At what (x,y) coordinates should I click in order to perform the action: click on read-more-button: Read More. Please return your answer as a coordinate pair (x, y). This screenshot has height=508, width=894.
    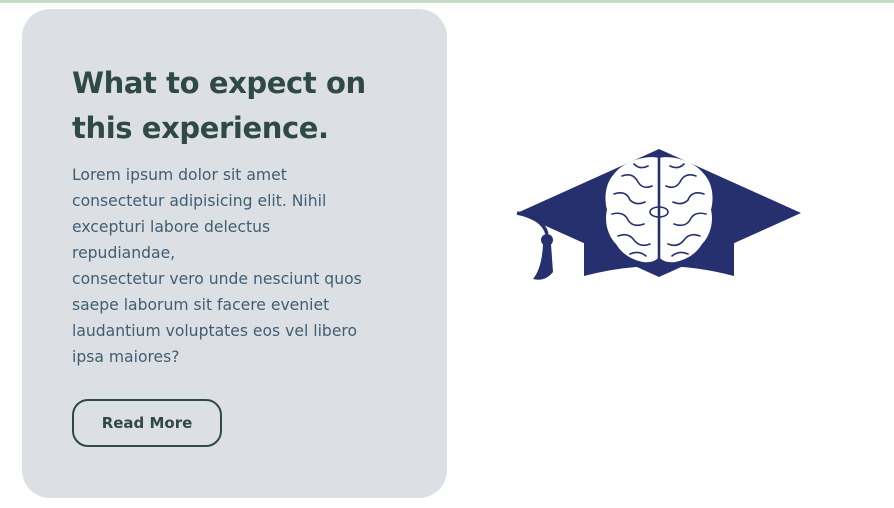
    Looking at the image, I should click on (147, 423).